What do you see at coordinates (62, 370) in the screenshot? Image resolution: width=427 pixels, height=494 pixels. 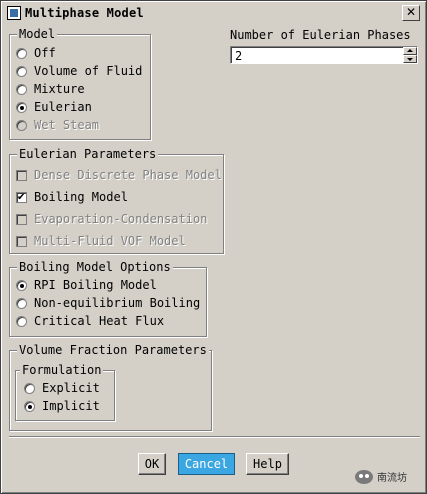 I see `formulation-legend: Formulation` at bounding box center [62, 370].